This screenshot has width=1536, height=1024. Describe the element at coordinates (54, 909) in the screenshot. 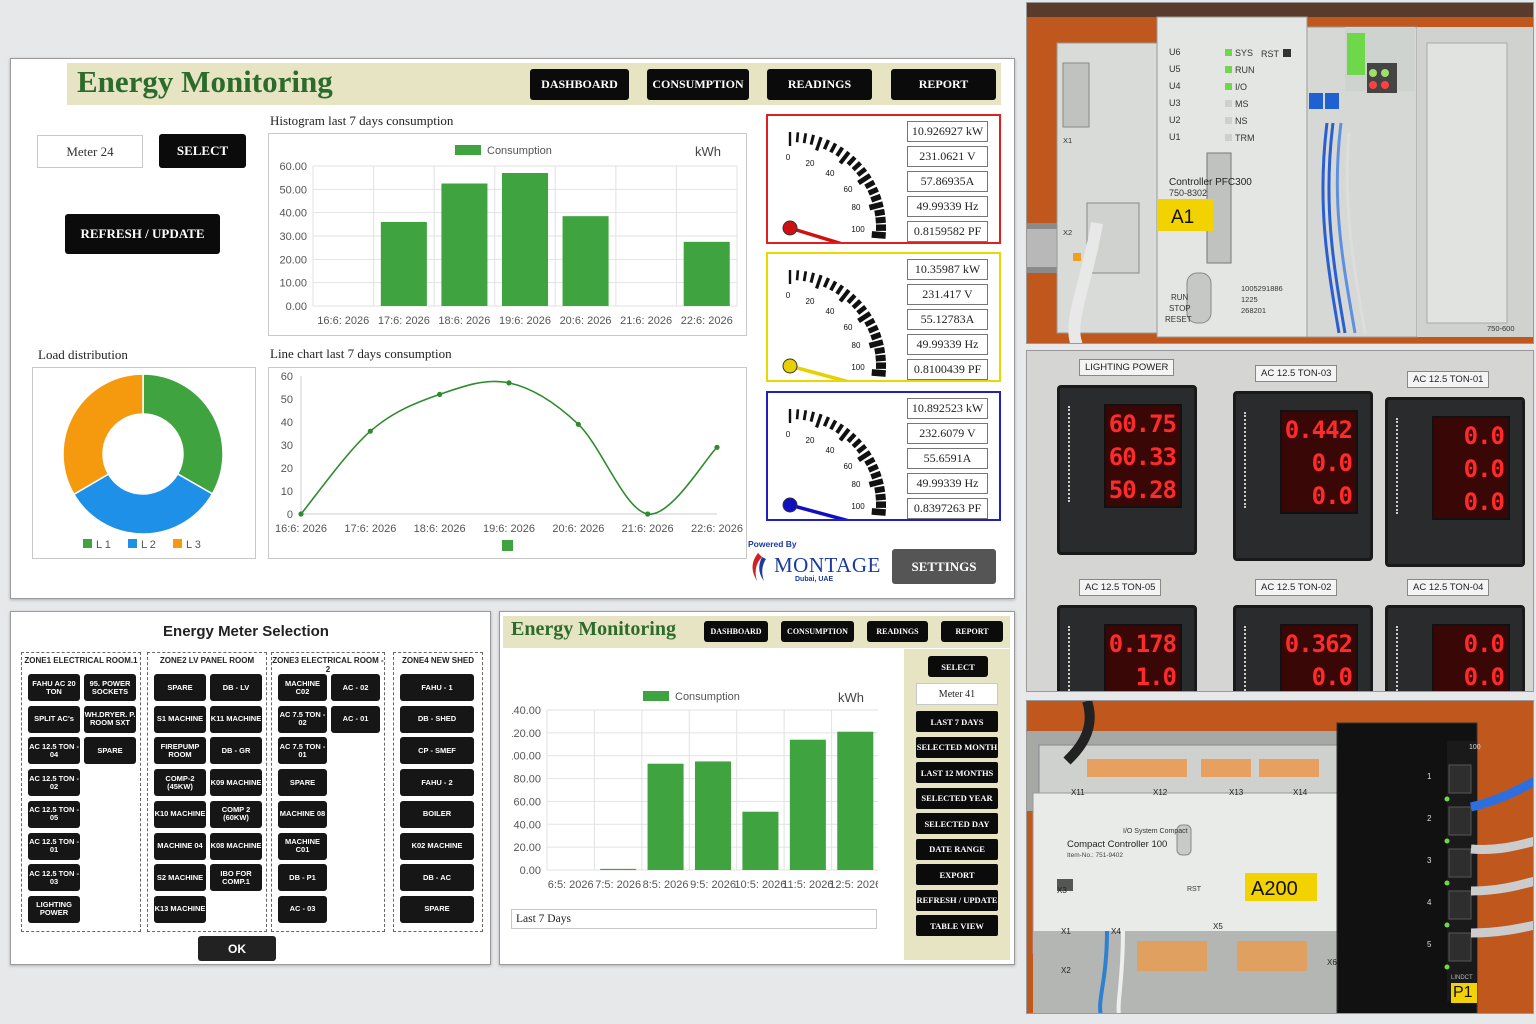

I see `meter-button: LIGHTING POWER` at that location.